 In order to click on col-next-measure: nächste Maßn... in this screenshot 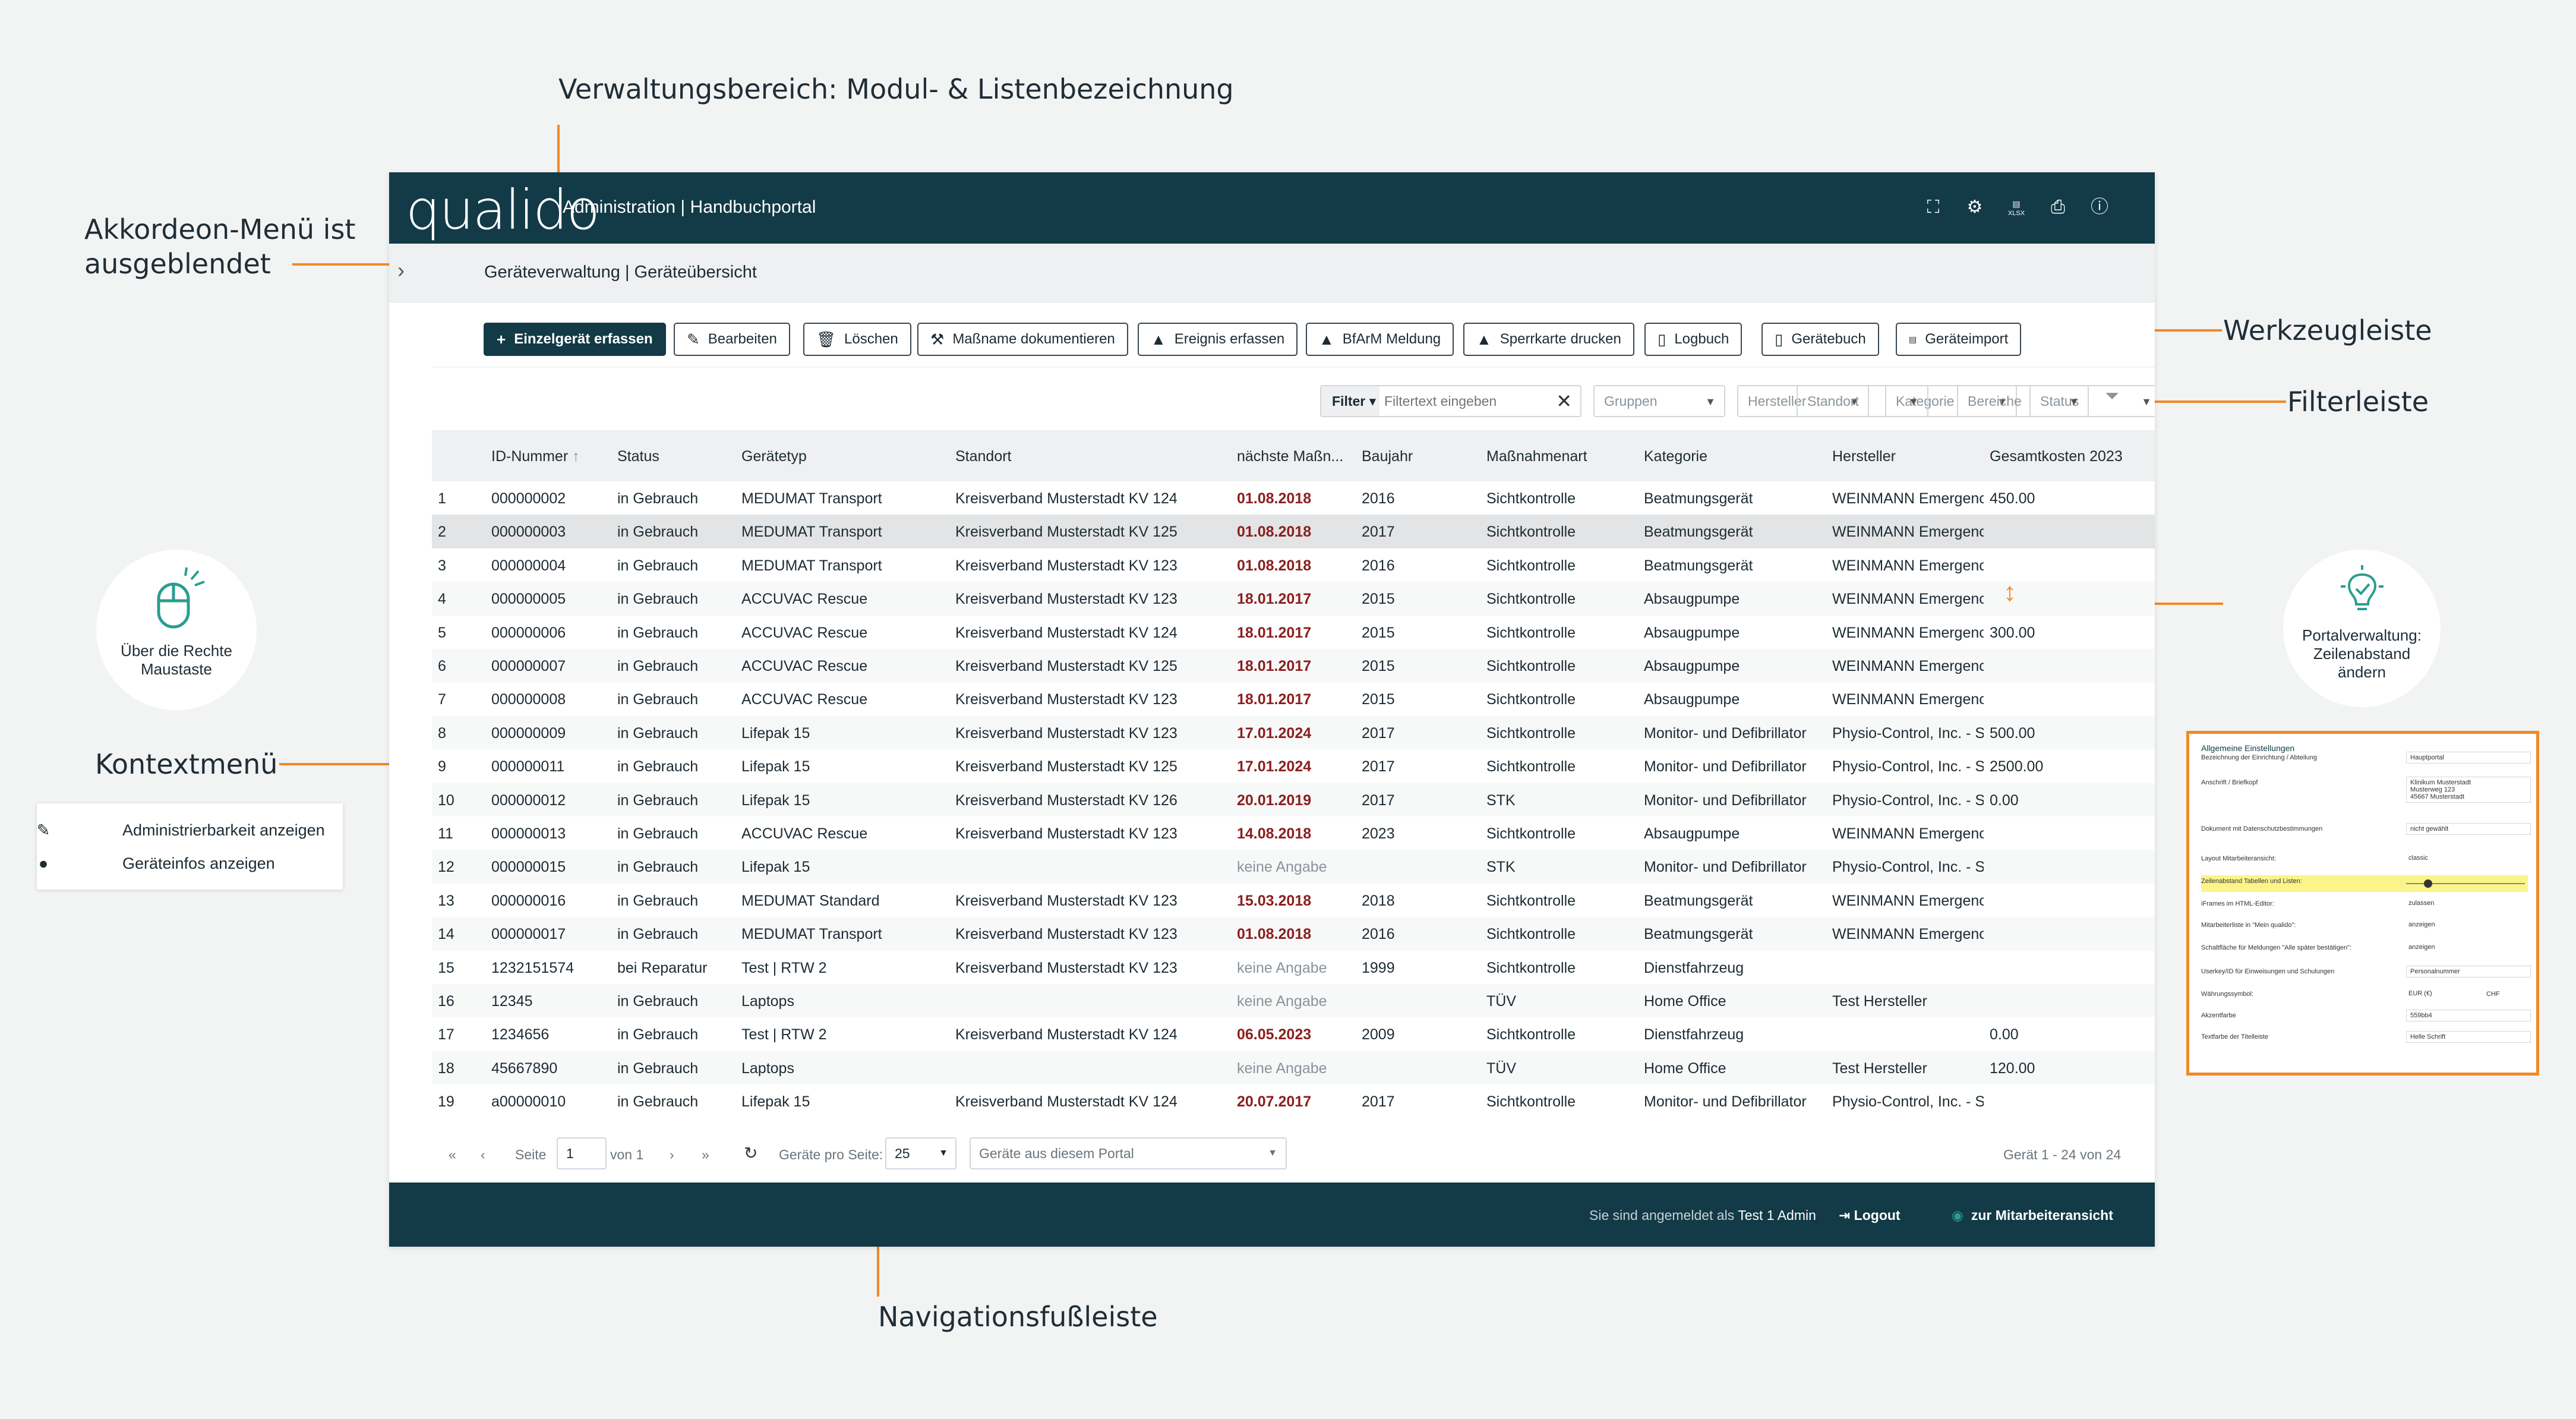, I will do `click(1293, 456)`.